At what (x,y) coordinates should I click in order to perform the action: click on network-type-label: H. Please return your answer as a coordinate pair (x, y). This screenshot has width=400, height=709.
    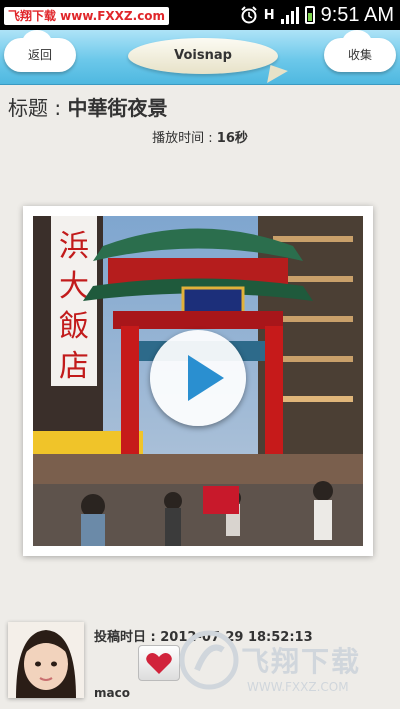
    Looking at the image, I should click on (269, 15).